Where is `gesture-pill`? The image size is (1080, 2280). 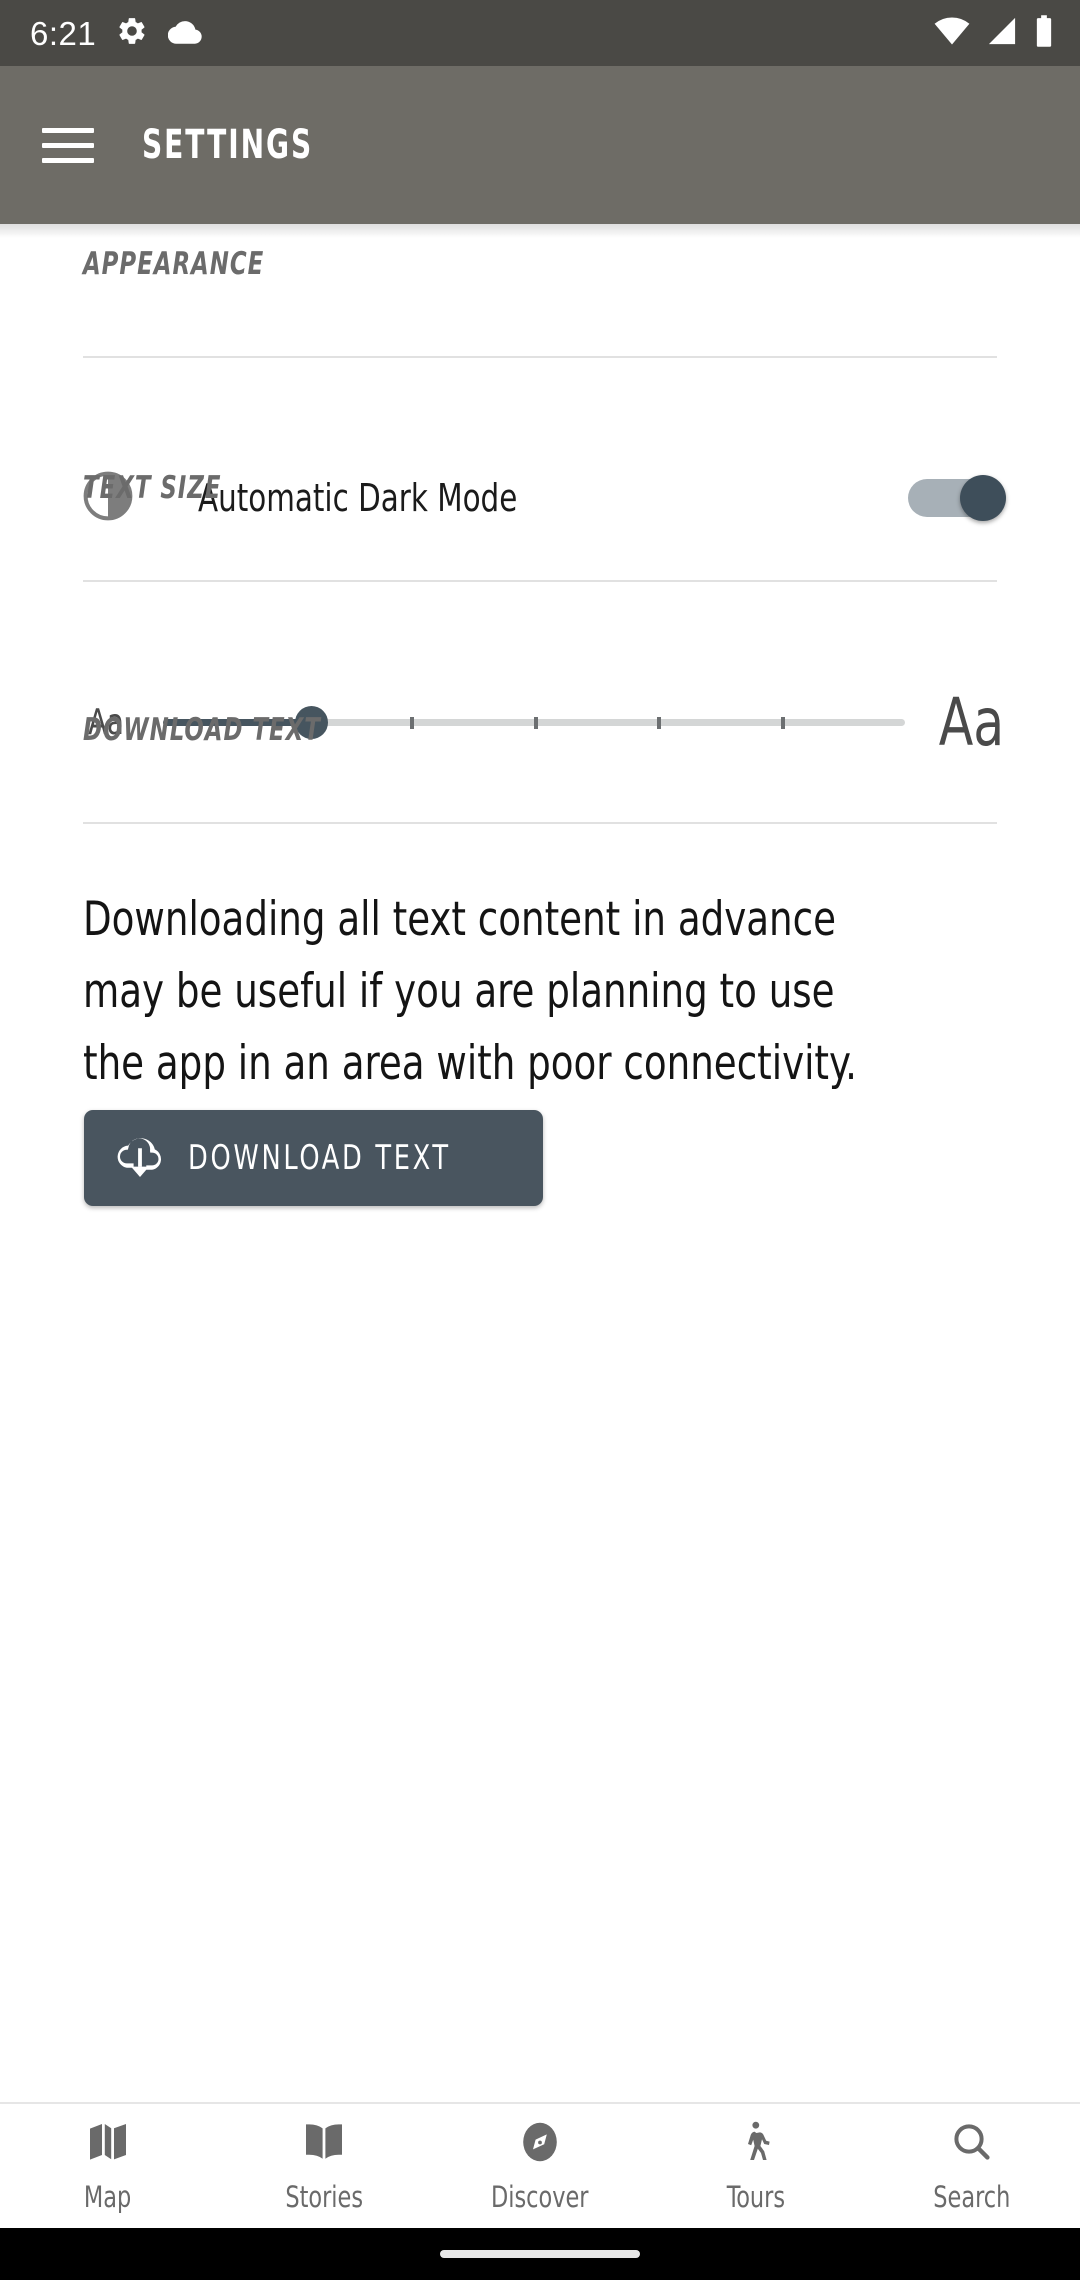 gesture-pill is located at coordinates (540, 2254).